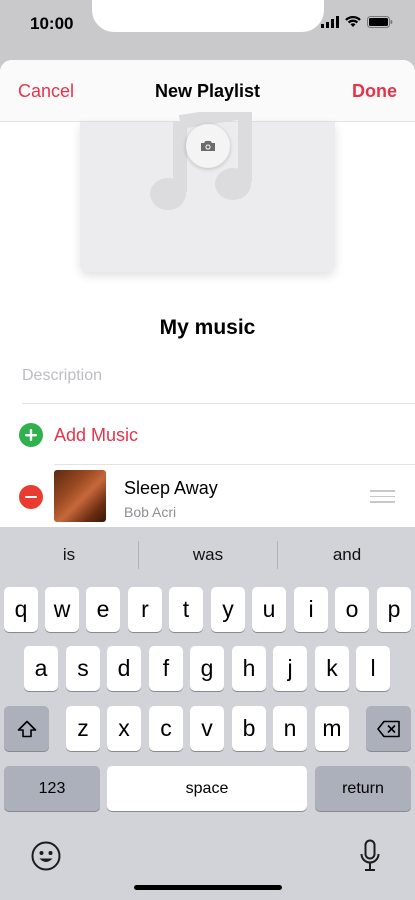 The height and width of the screenshot is (900, 415). What do you see at coordinates (166, 728) in the screenshot?
I see `key: c` at bounding box center [166, 728].